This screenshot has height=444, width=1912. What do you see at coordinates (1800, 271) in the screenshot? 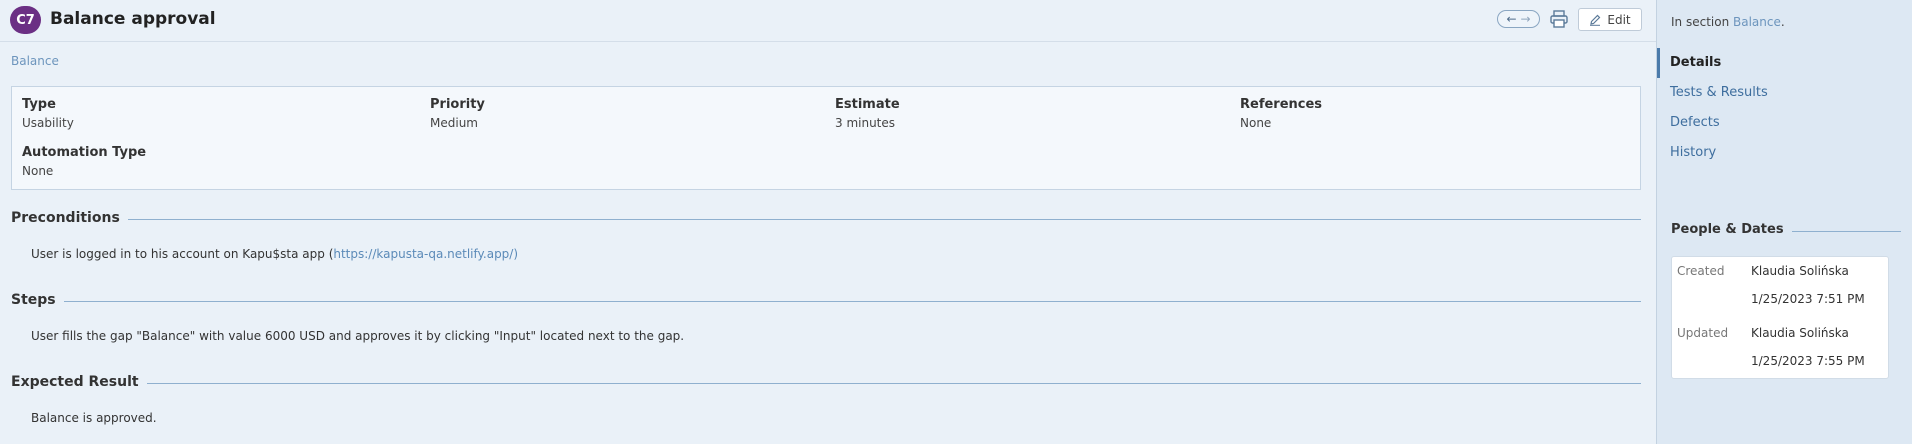
I see `created-by: Klaudia Solińska` at bounding box center [1800, 271].